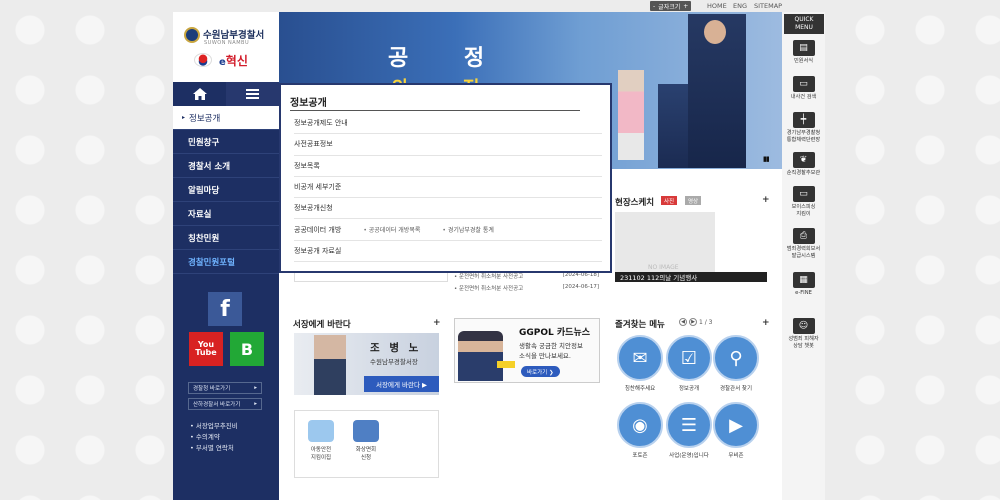 The image size is (1000, 500). I want to click on chatbot-icon: ☺, so click(803, 326).